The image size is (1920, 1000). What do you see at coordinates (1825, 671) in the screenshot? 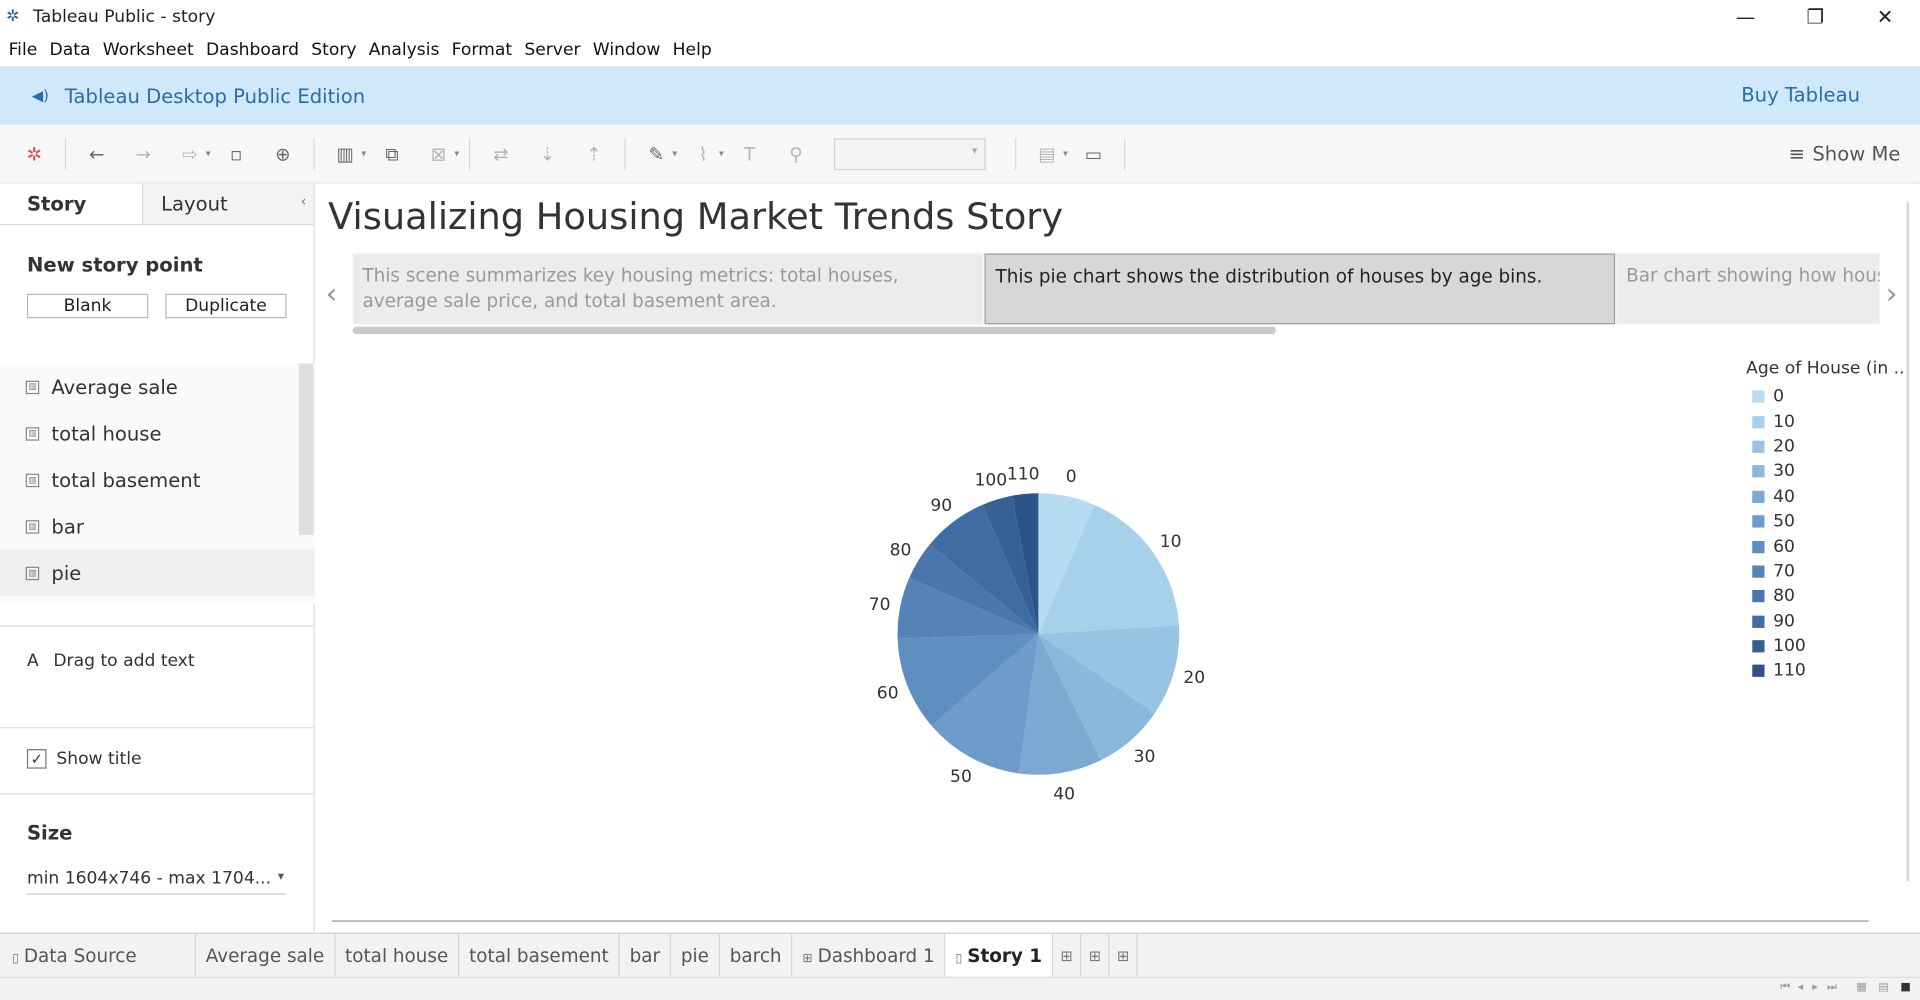
I see `legend-item-110: 110` at bounding box center [1825, 671].